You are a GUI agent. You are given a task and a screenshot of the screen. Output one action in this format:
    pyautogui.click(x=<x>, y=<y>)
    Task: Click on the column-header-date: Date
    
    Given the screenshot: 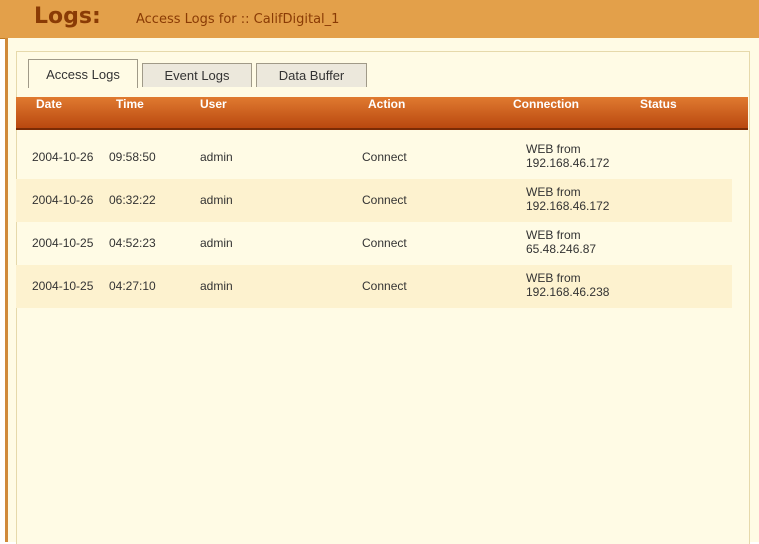 What is the action you would take?
    pyautogui.click(x=49, y=104)
    